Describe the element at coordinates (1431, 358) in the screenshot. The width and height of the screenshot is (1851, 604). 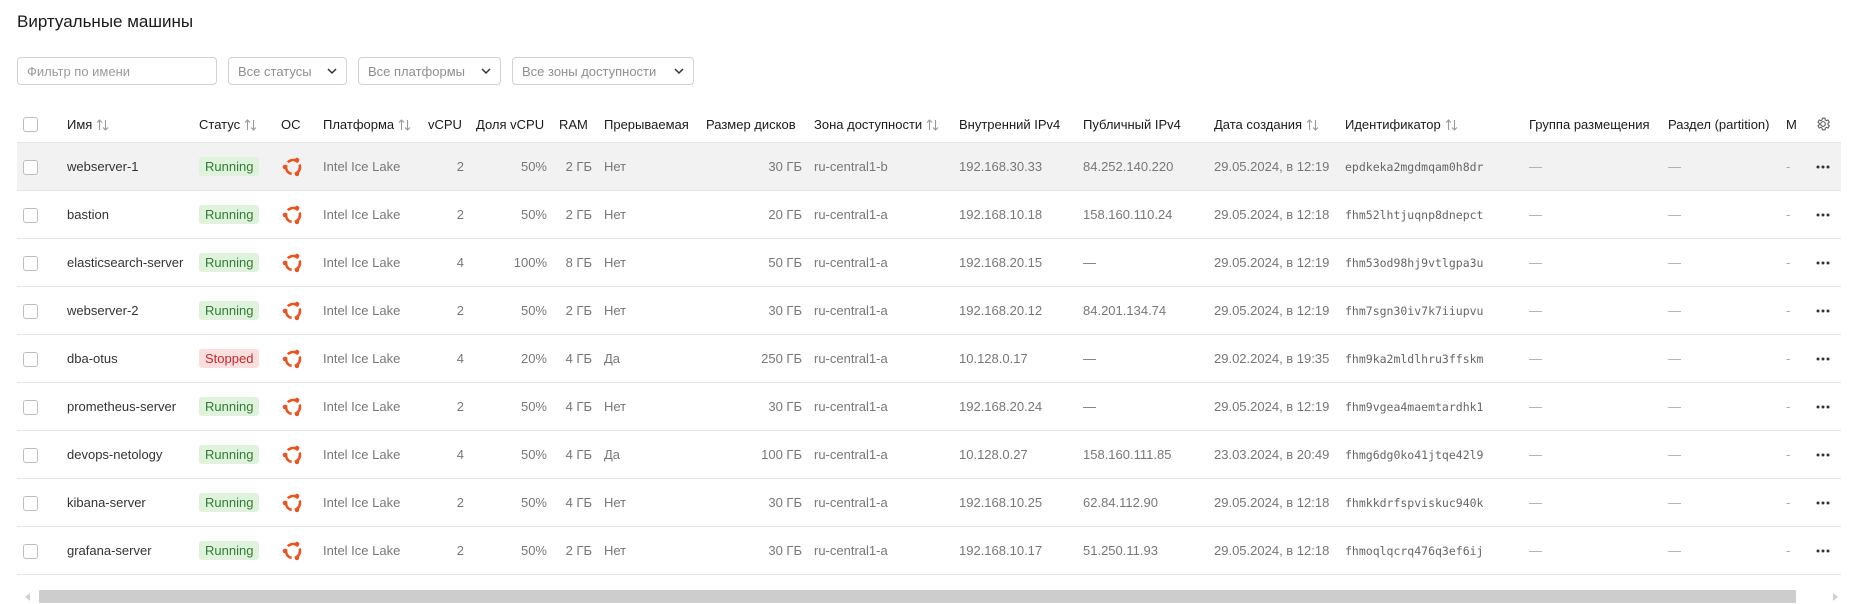
I see `vm-id: fhm9ka2mldlhru3ffskm` at that location.